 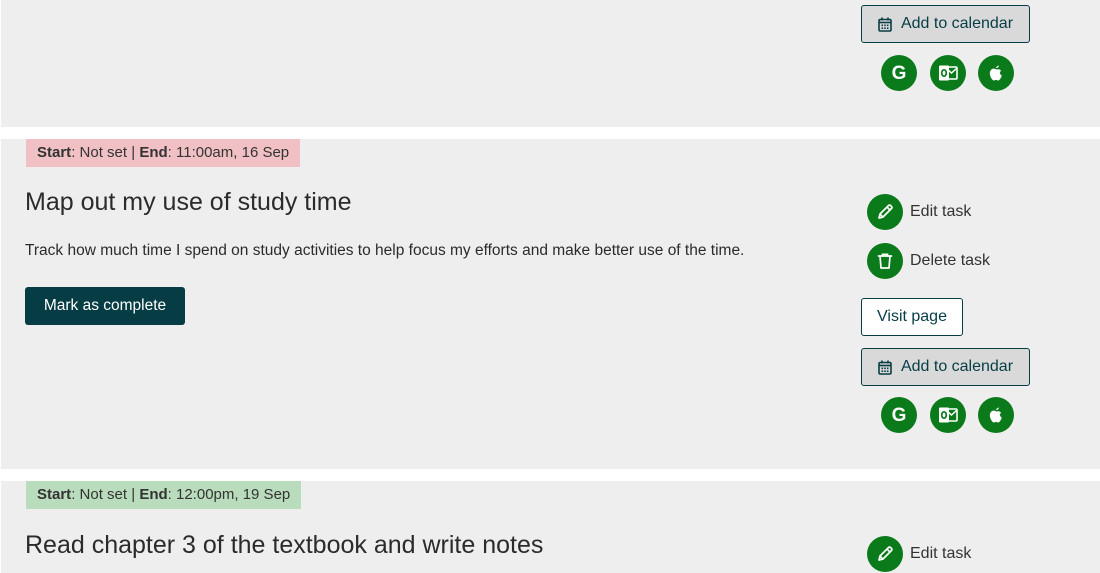 I want to click on task-dates-badge: Start: Not set | End: 12:00pm, 19 Sep, so click(x=164, y=495).